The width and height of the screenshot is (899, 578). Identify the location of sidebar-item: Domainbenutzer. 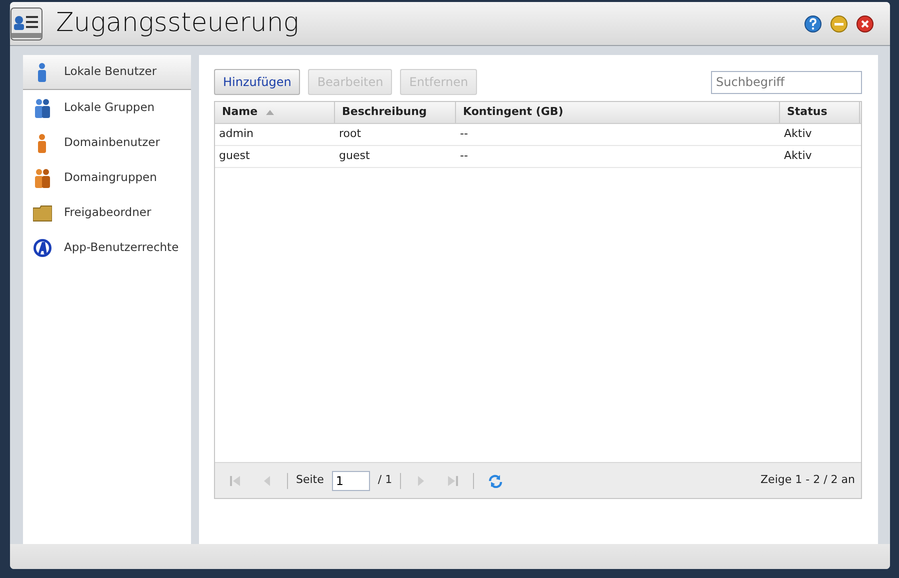
(107, 142).